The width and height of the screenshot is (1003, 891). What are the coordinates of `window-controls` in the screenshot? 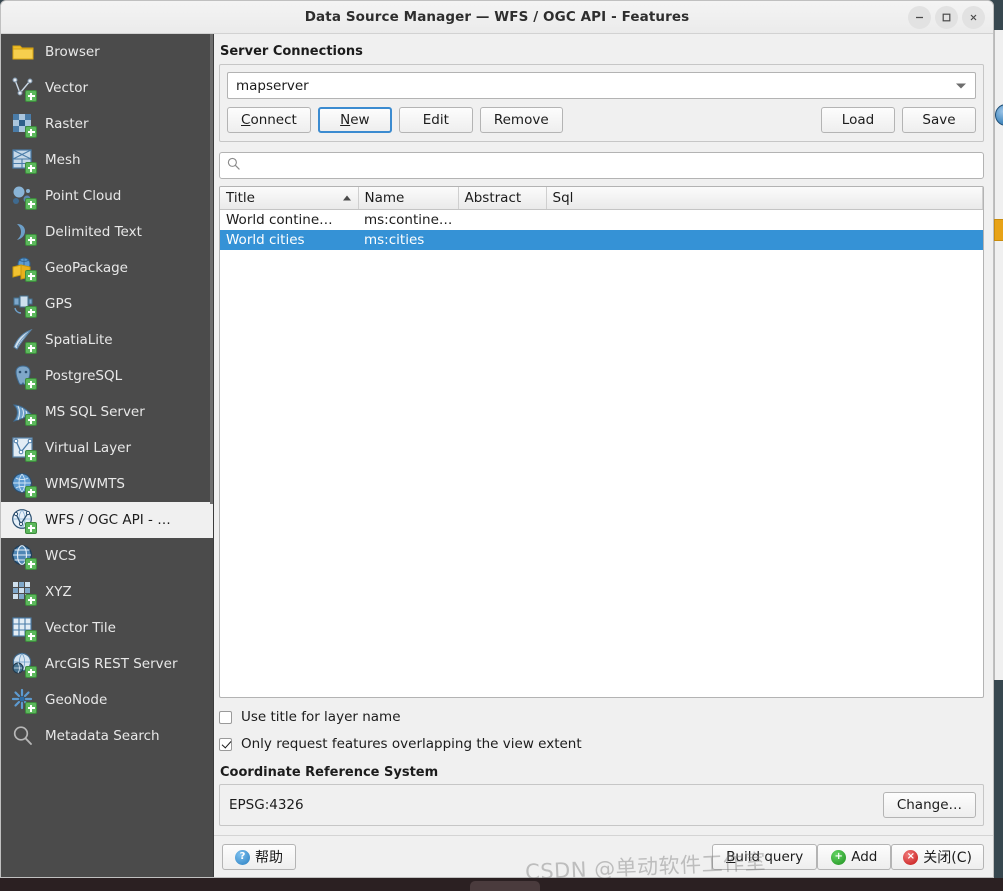 It's located at (946, 17).